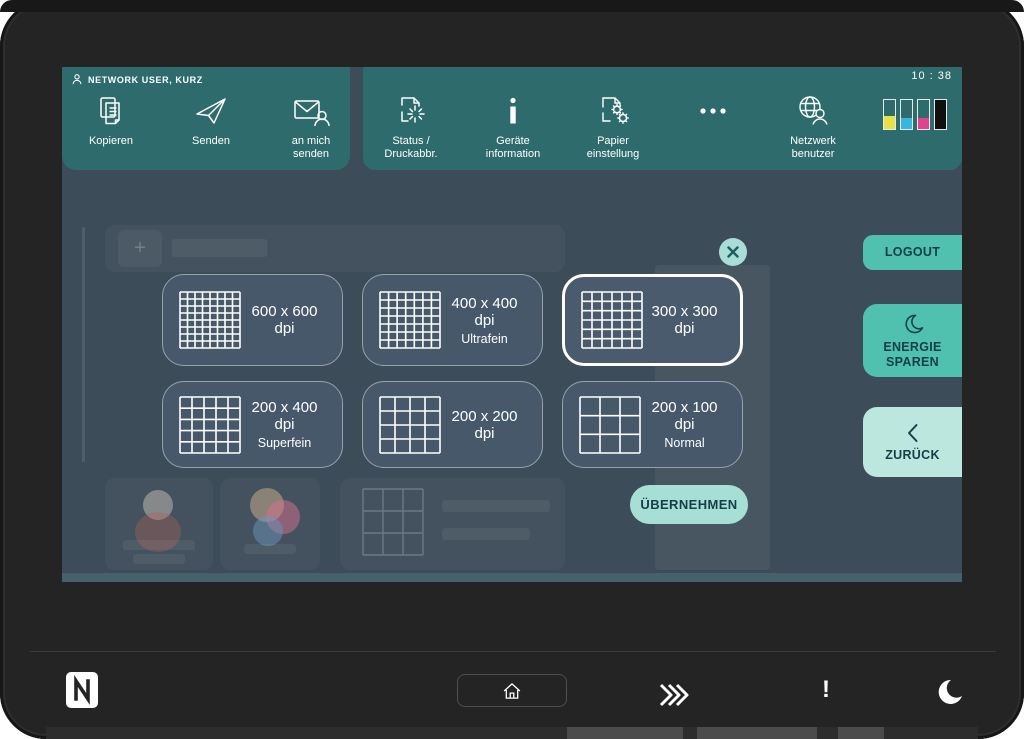 The image size is (1024, 739). I want to click on toner-gauges, so click(915, 114).